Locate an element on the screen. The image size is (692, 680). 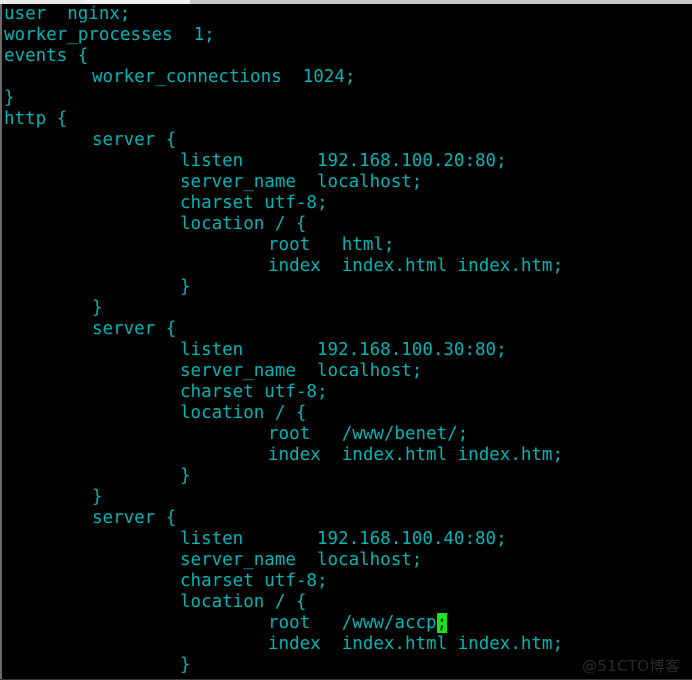
code-line-text: root /www/benet/; is located at coordinates (368, 434).